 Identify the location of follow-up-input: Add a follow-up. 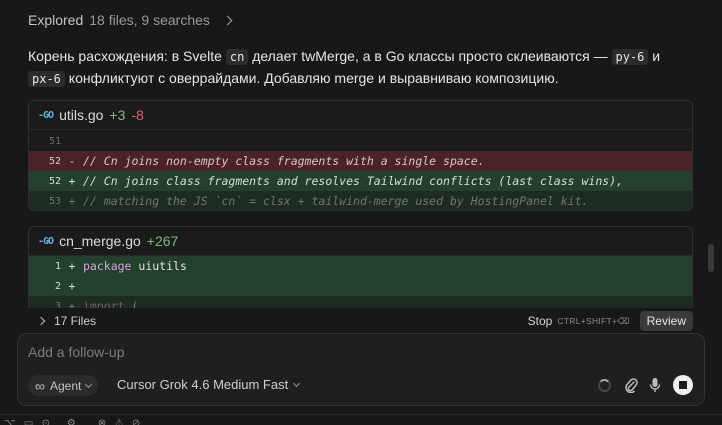
(76, 352).